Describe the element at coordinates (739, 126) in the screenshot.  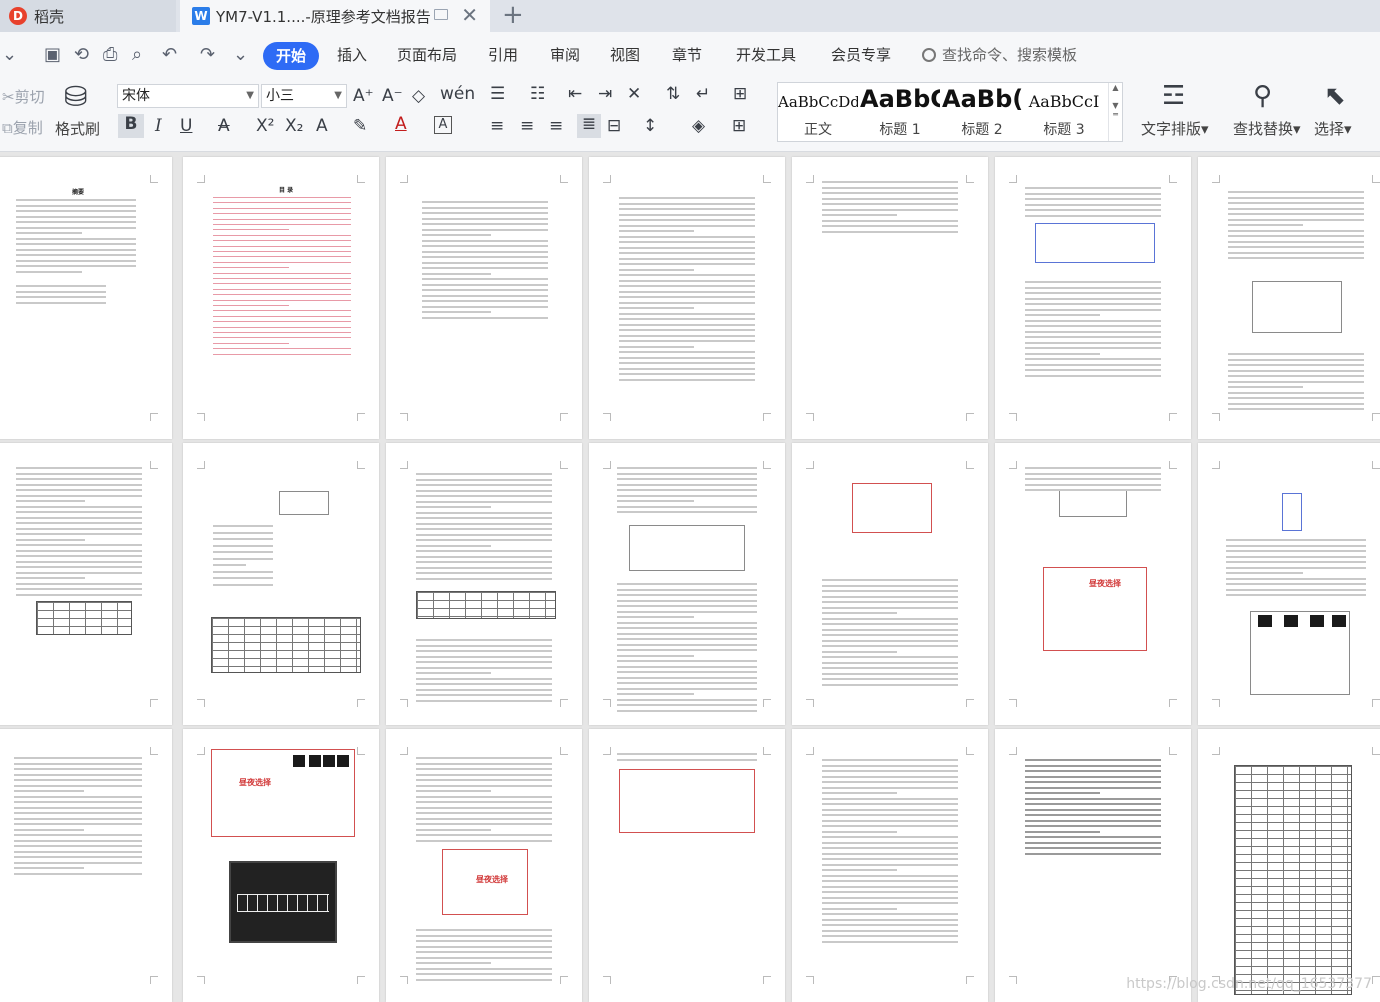
I see `borders-icon: ⊞` at that location.